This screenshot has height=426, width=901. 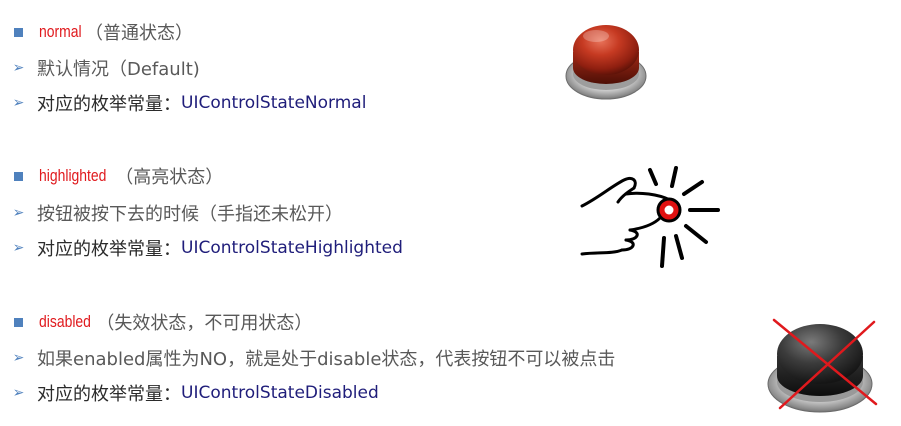 I want to click on state-constant-disabled: ➢ 对应的枚举常量： UIControlStateDisabled, so click(x=195, y=393).